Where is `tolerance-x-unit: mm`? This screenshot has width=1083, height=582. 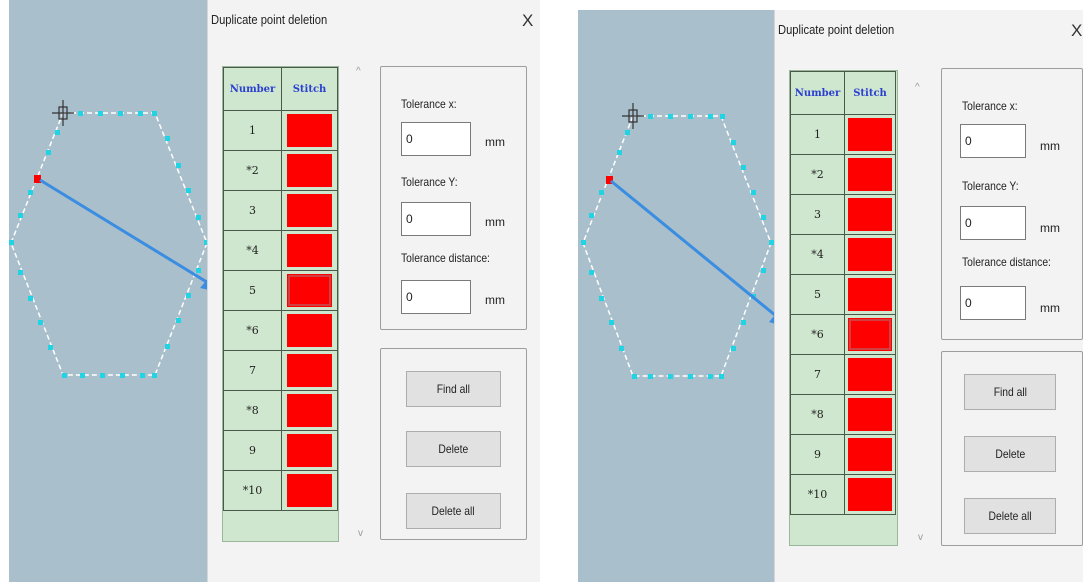 tolerance-x-unit: mm is located at coordinates (1050, 146).